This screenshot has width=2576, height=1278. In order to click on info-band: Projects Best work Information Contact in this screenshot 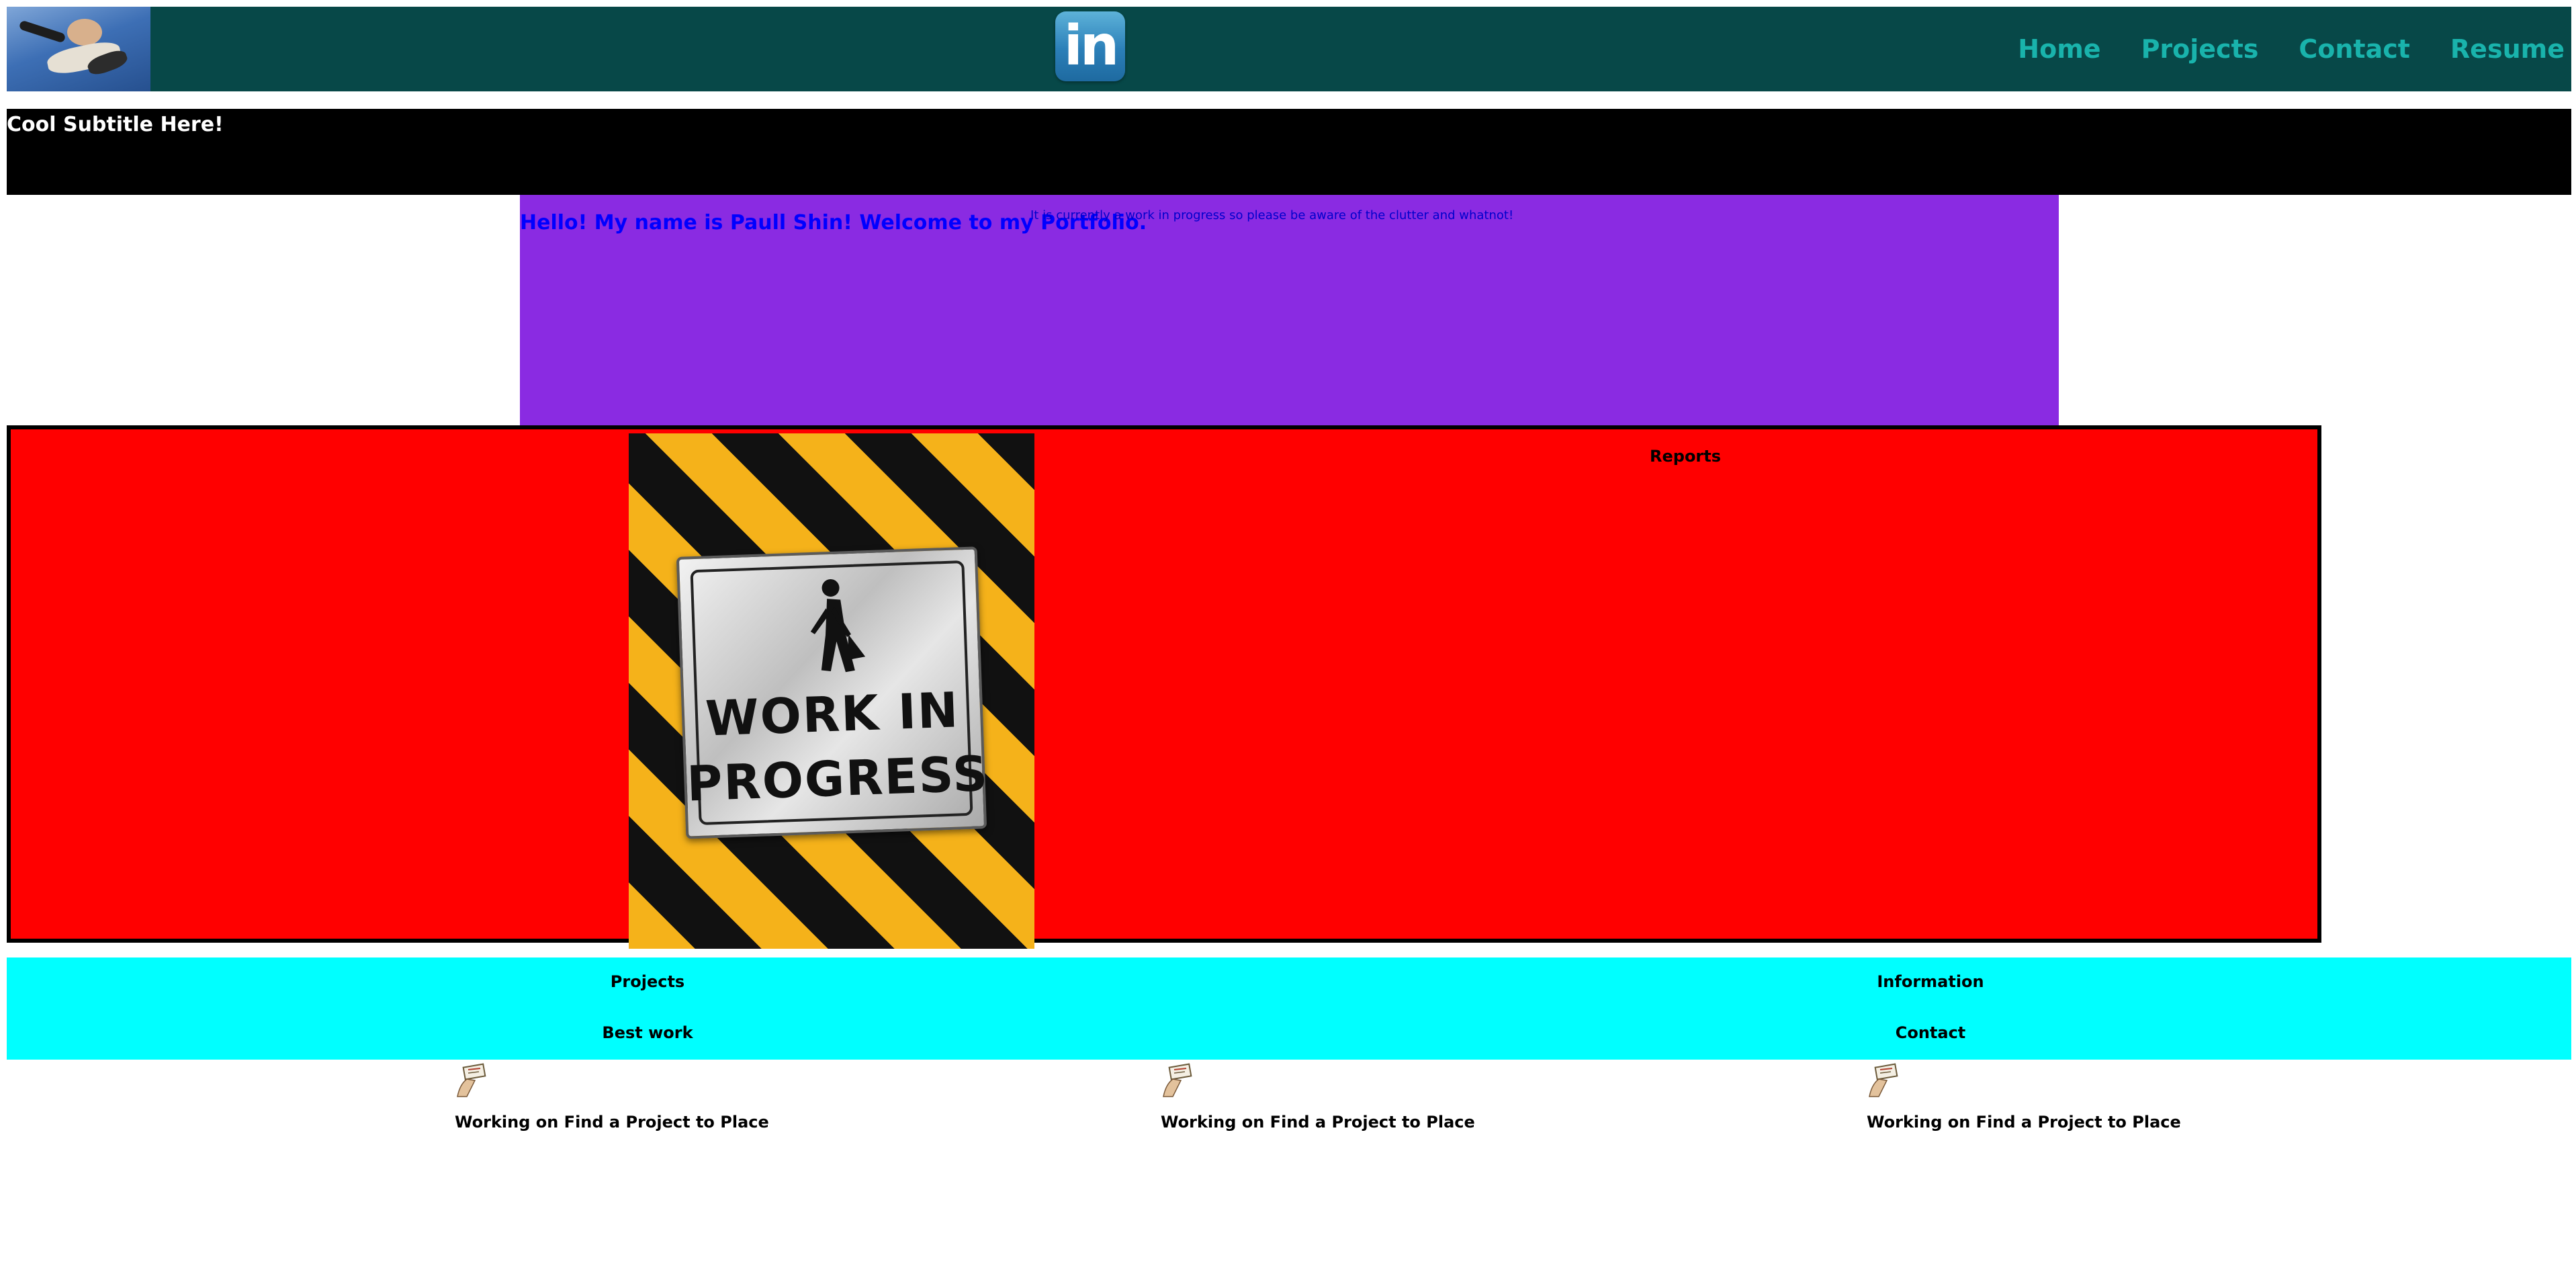, I will do `click(1289, 1008)`.